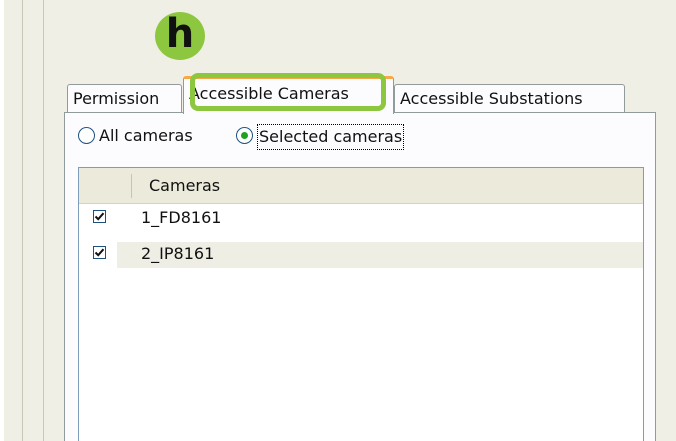  I want to click on radio-selected-dot, so click(244, 135).